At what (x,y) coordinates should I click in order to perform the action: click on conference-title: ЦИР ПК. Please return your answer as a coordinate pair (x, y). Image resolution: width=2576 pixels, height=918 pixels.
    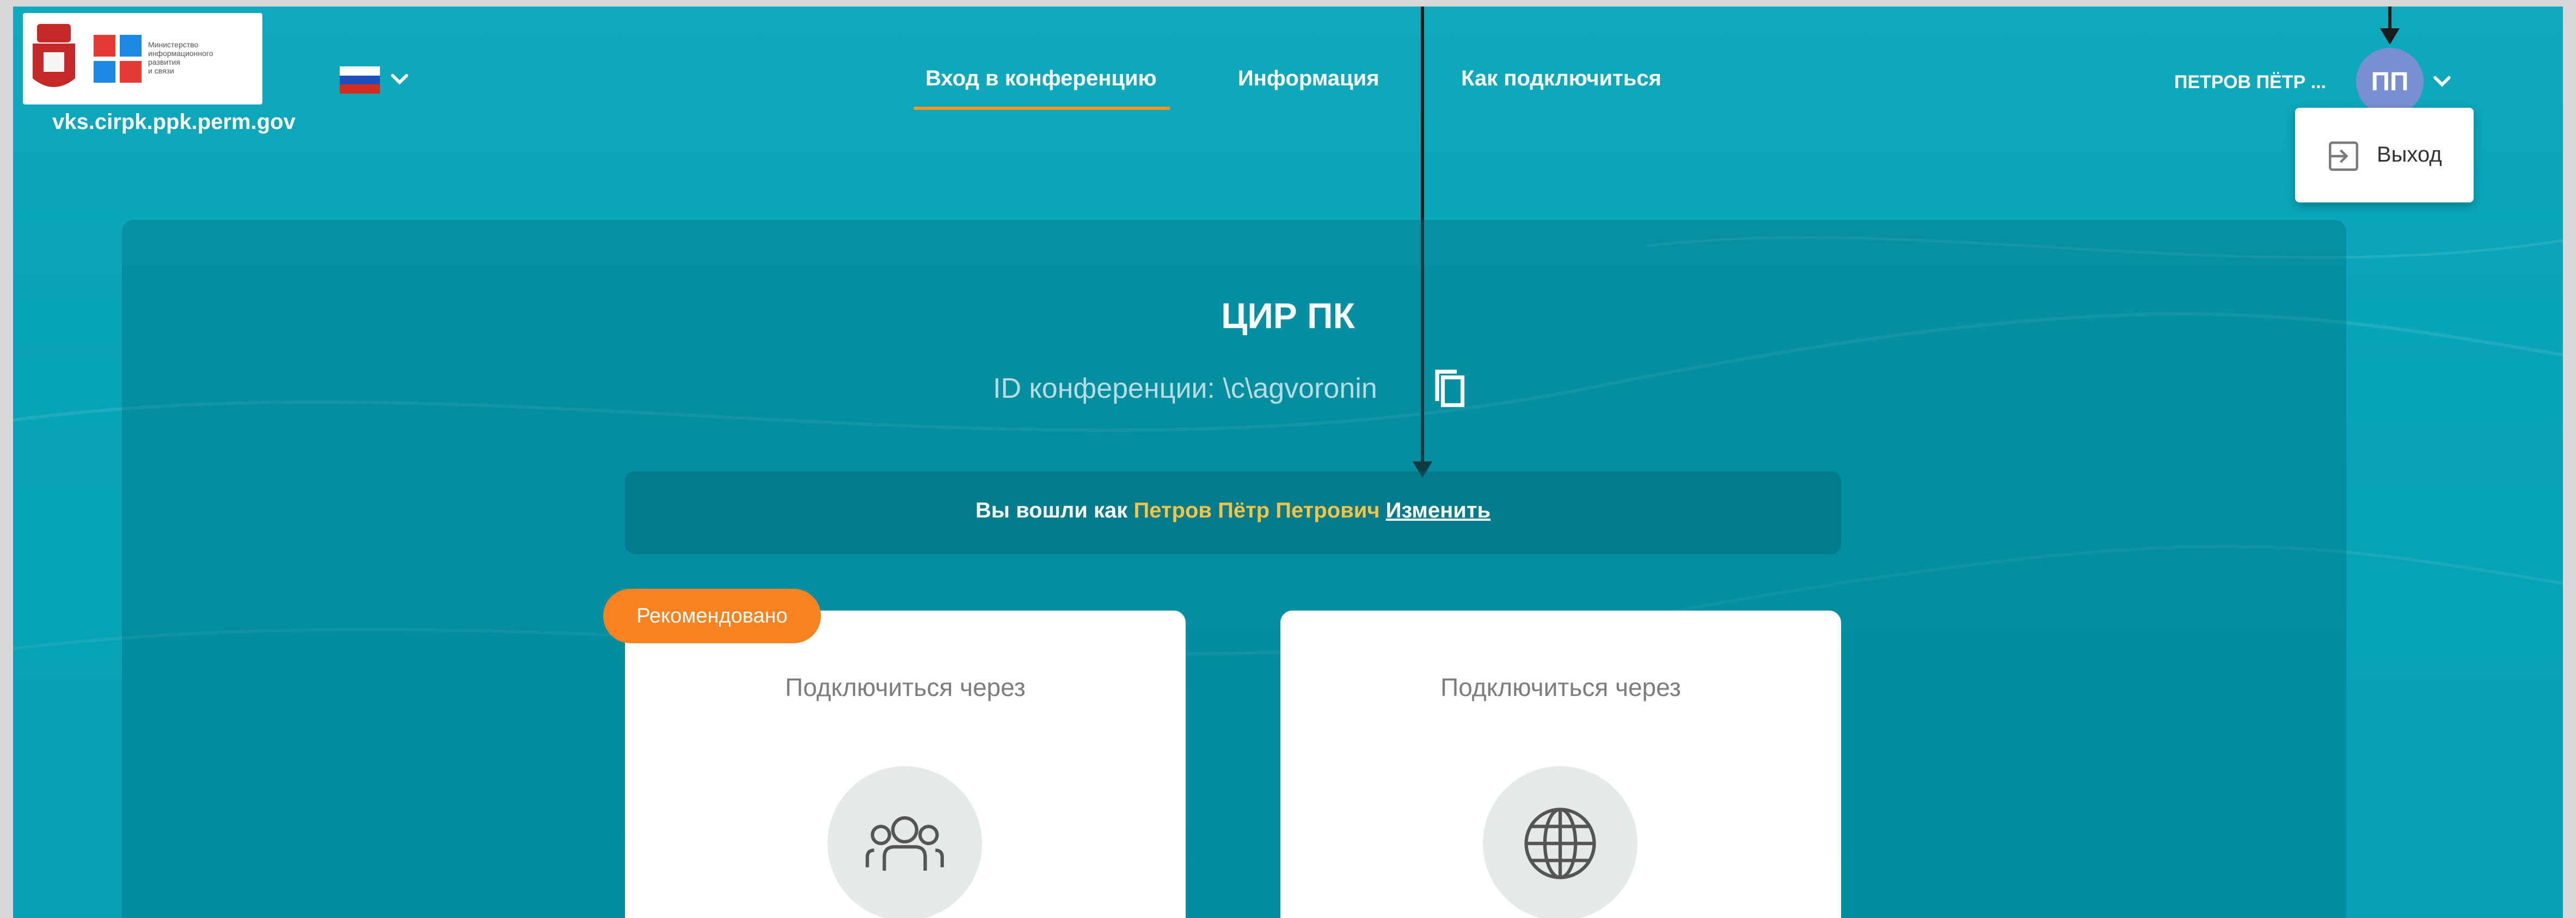
    Looking at the image, I should click on (1288, 315).